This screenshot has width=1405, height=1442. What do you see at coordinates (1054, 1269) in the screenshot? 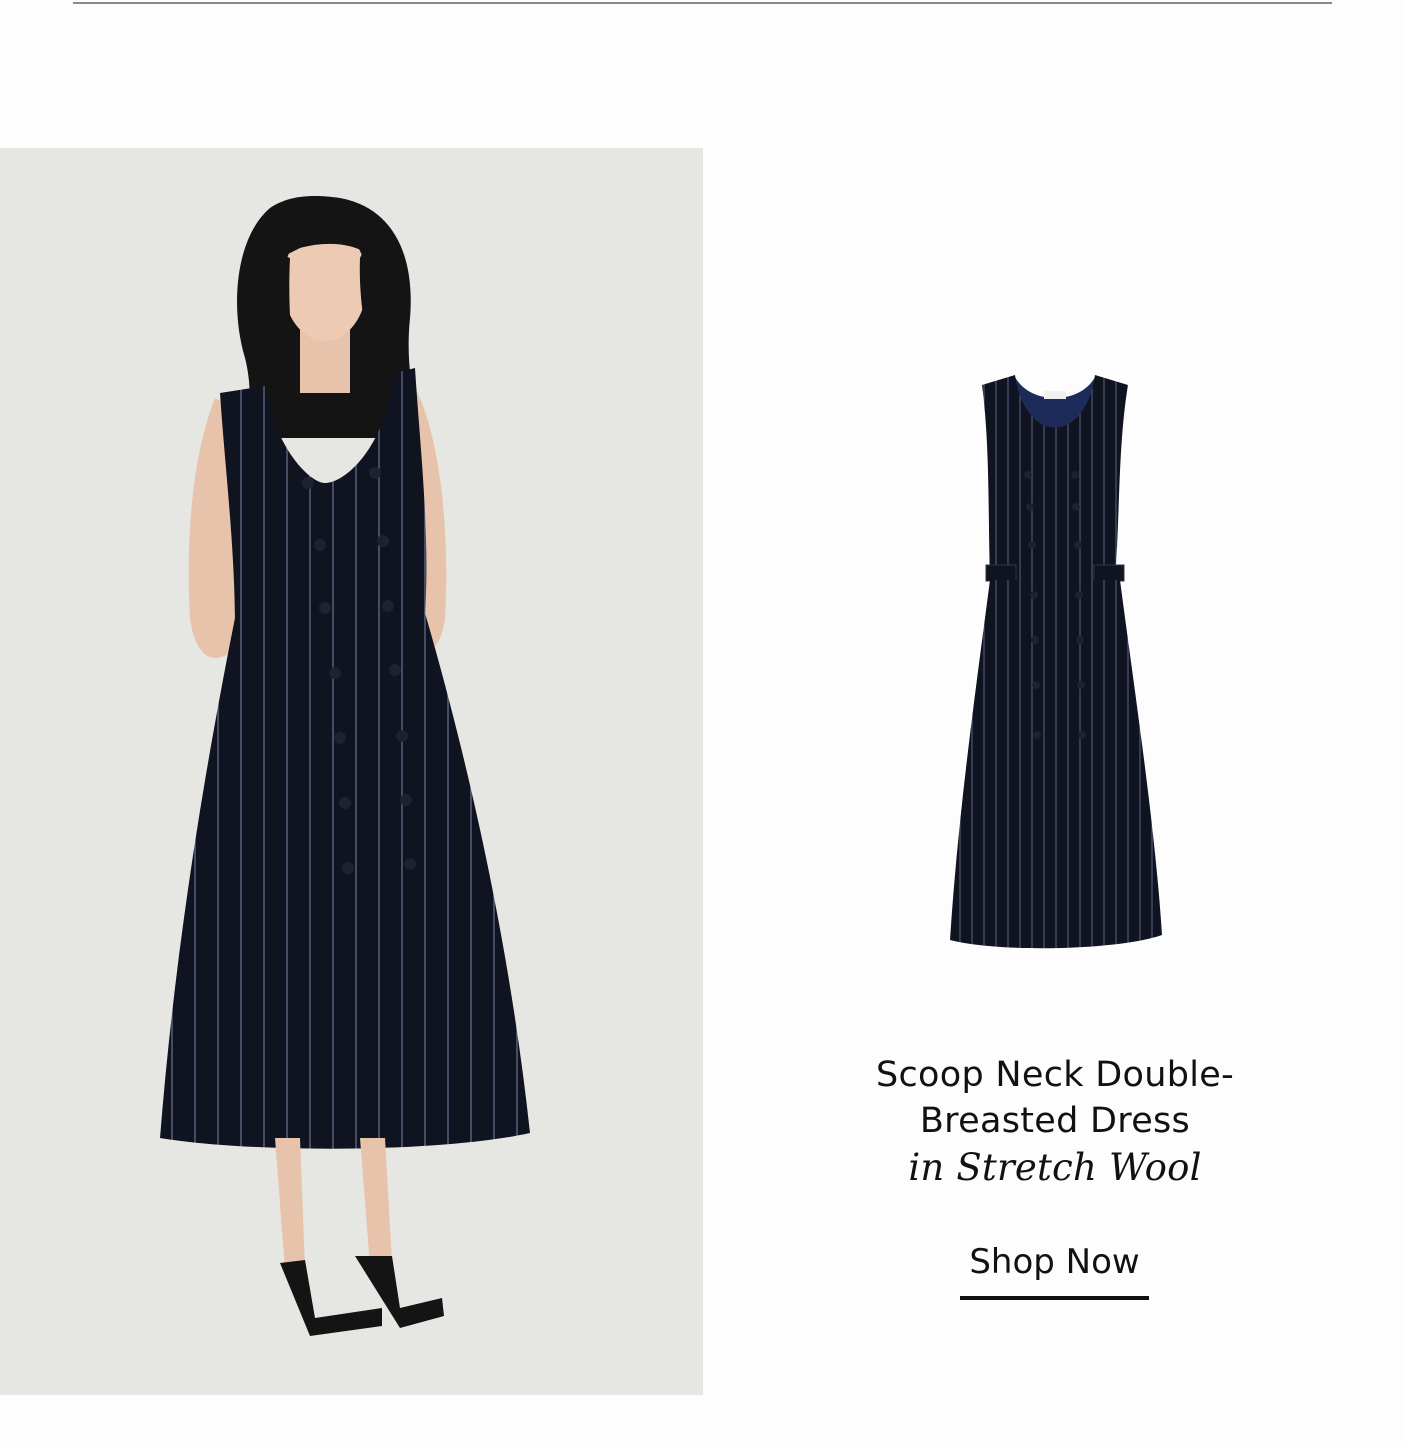
I see `shop-now-link: Shop Now` at bounding box center [1054, 1269].